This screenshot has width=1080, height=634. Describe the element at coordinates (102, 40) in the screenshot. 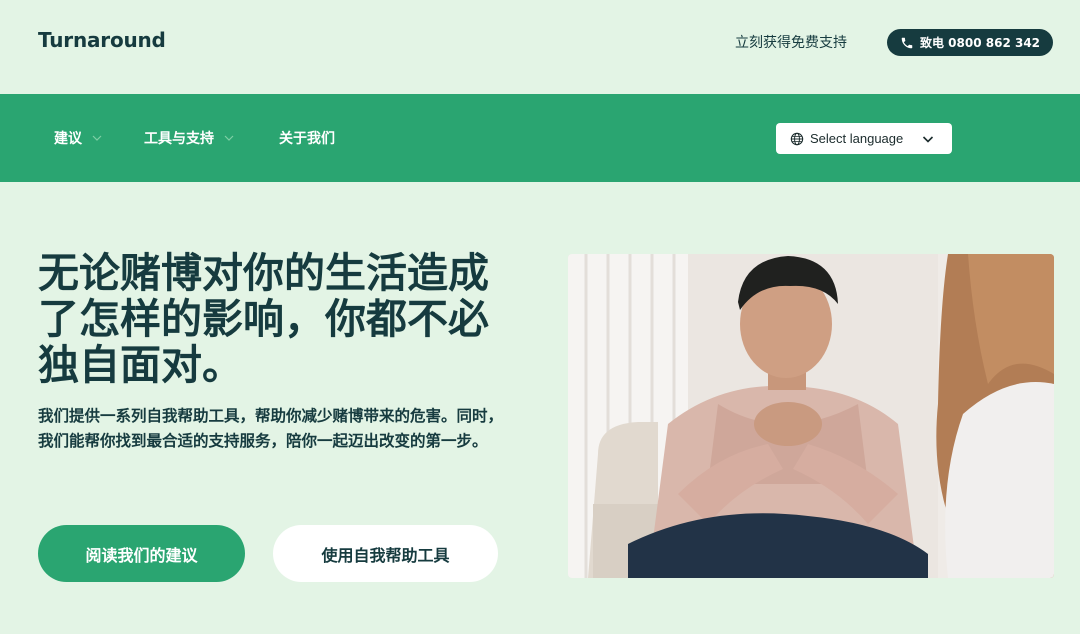

I see `logo: Turnaround` at that location.